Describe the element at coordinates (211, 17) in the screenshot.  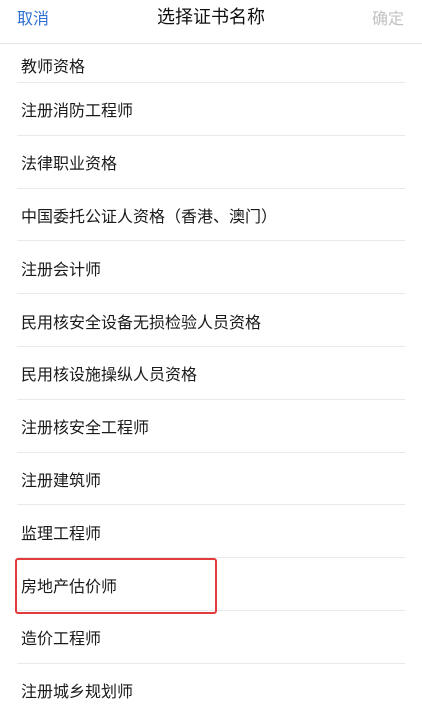
I see `picker-title: 选择证书名称` at that location.